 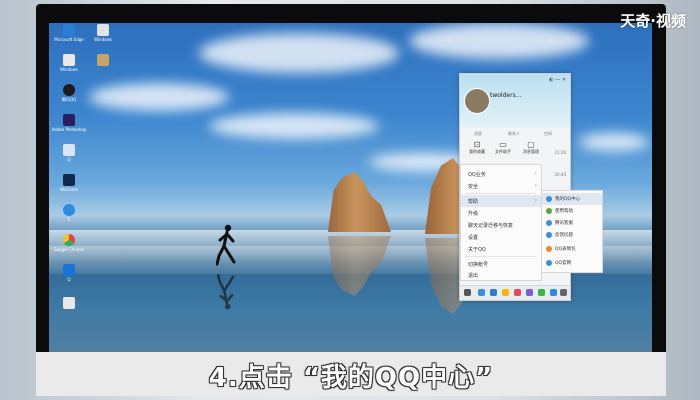 I want to click on globe-icon, so click(x=549, y=263).